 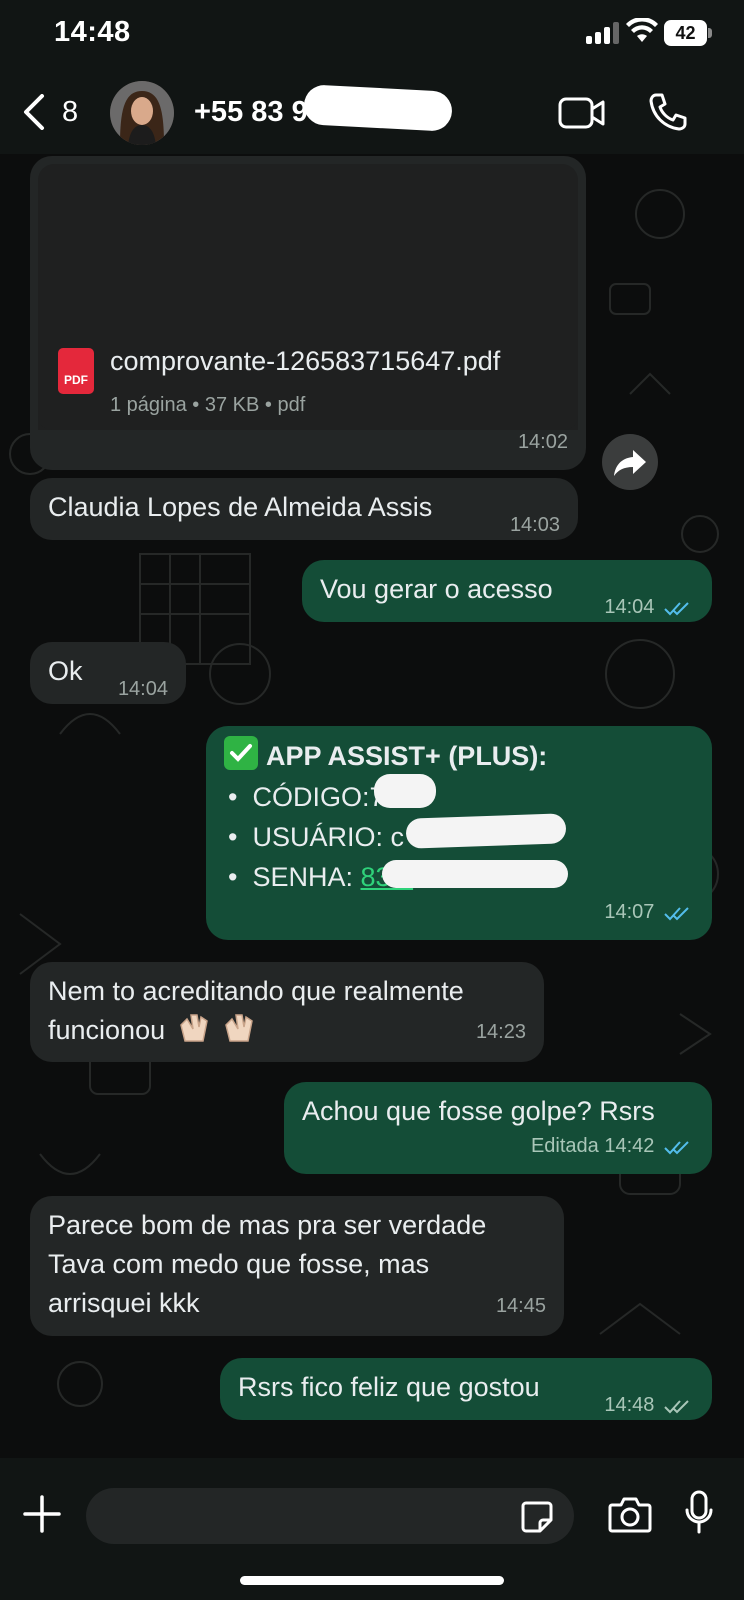 What do you see at coordinates (34, 112) in the screenshot?
I see `back-chevron-icon` at bounding box center [34, 112].